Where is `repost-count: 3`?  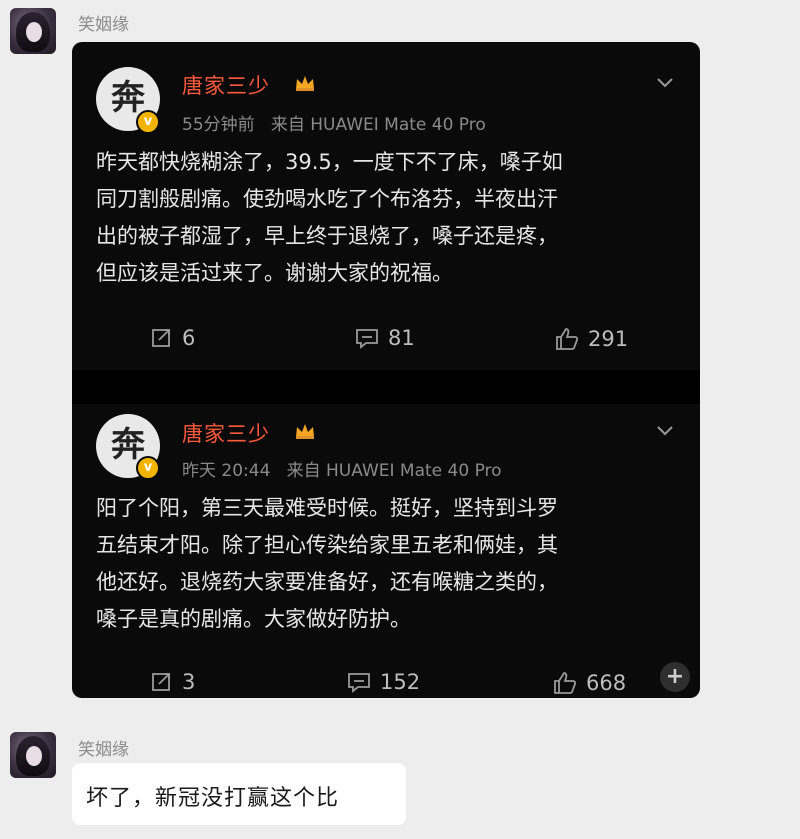
repost-count: 3 is located at coordinates (189, 682).